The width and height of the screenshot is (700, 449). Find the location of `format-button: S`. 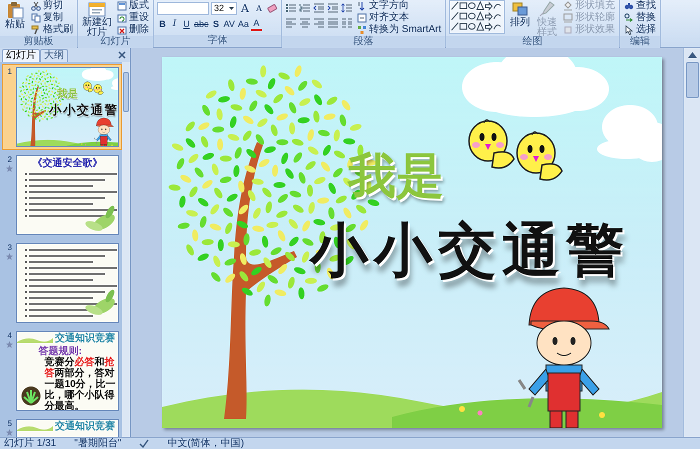

format-button: S is located at coordinates (216, 24).